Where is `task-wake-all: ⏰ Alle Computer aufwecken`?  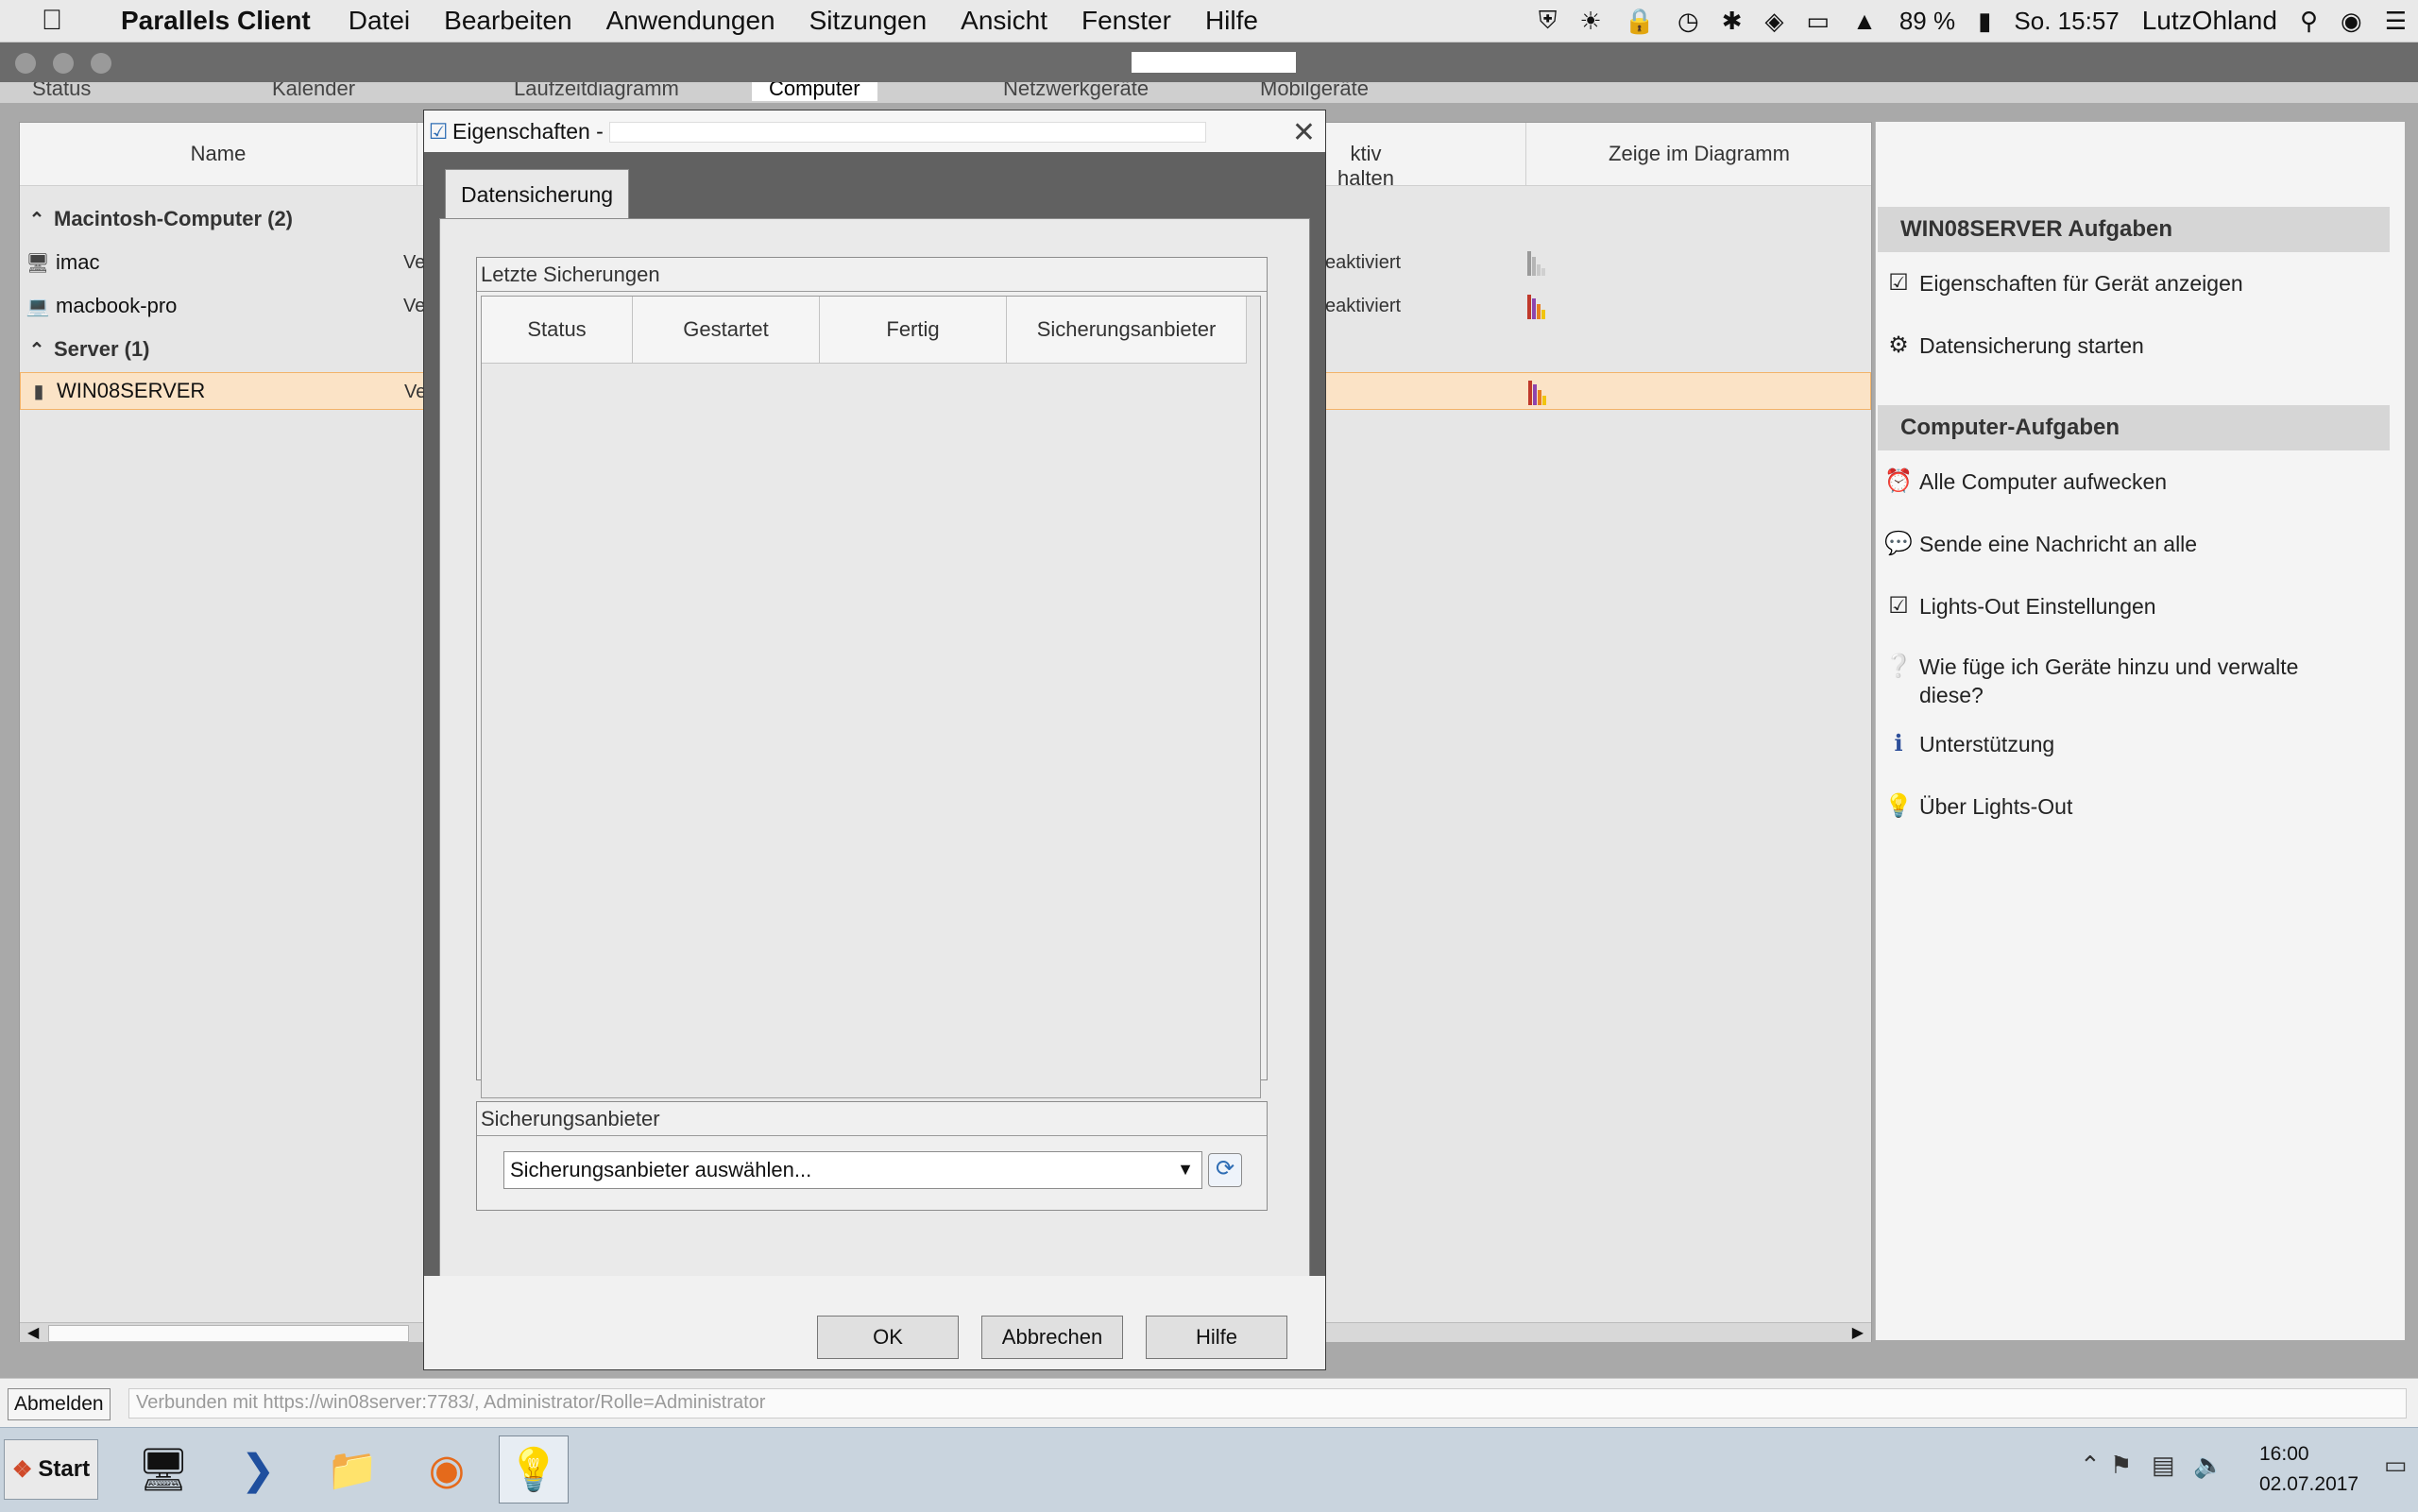
task-wake-all: ⏰ Alle Computer aufwecken is located at coordinates (2133, 481).